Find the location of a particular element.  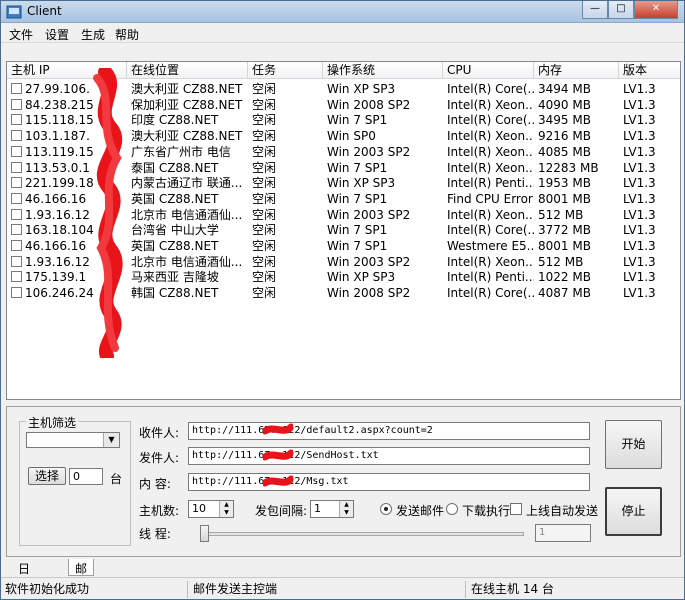

column-memory: 内存 is located at coordinates (576, 70).